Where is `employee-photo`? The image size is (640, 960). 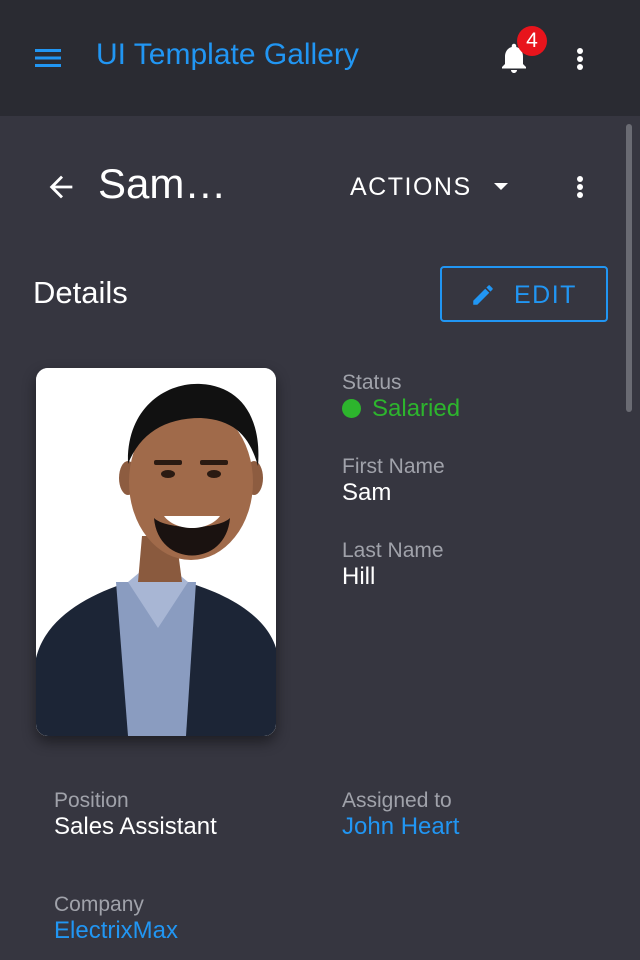 employee-photo is located at coordinates (156, 552).